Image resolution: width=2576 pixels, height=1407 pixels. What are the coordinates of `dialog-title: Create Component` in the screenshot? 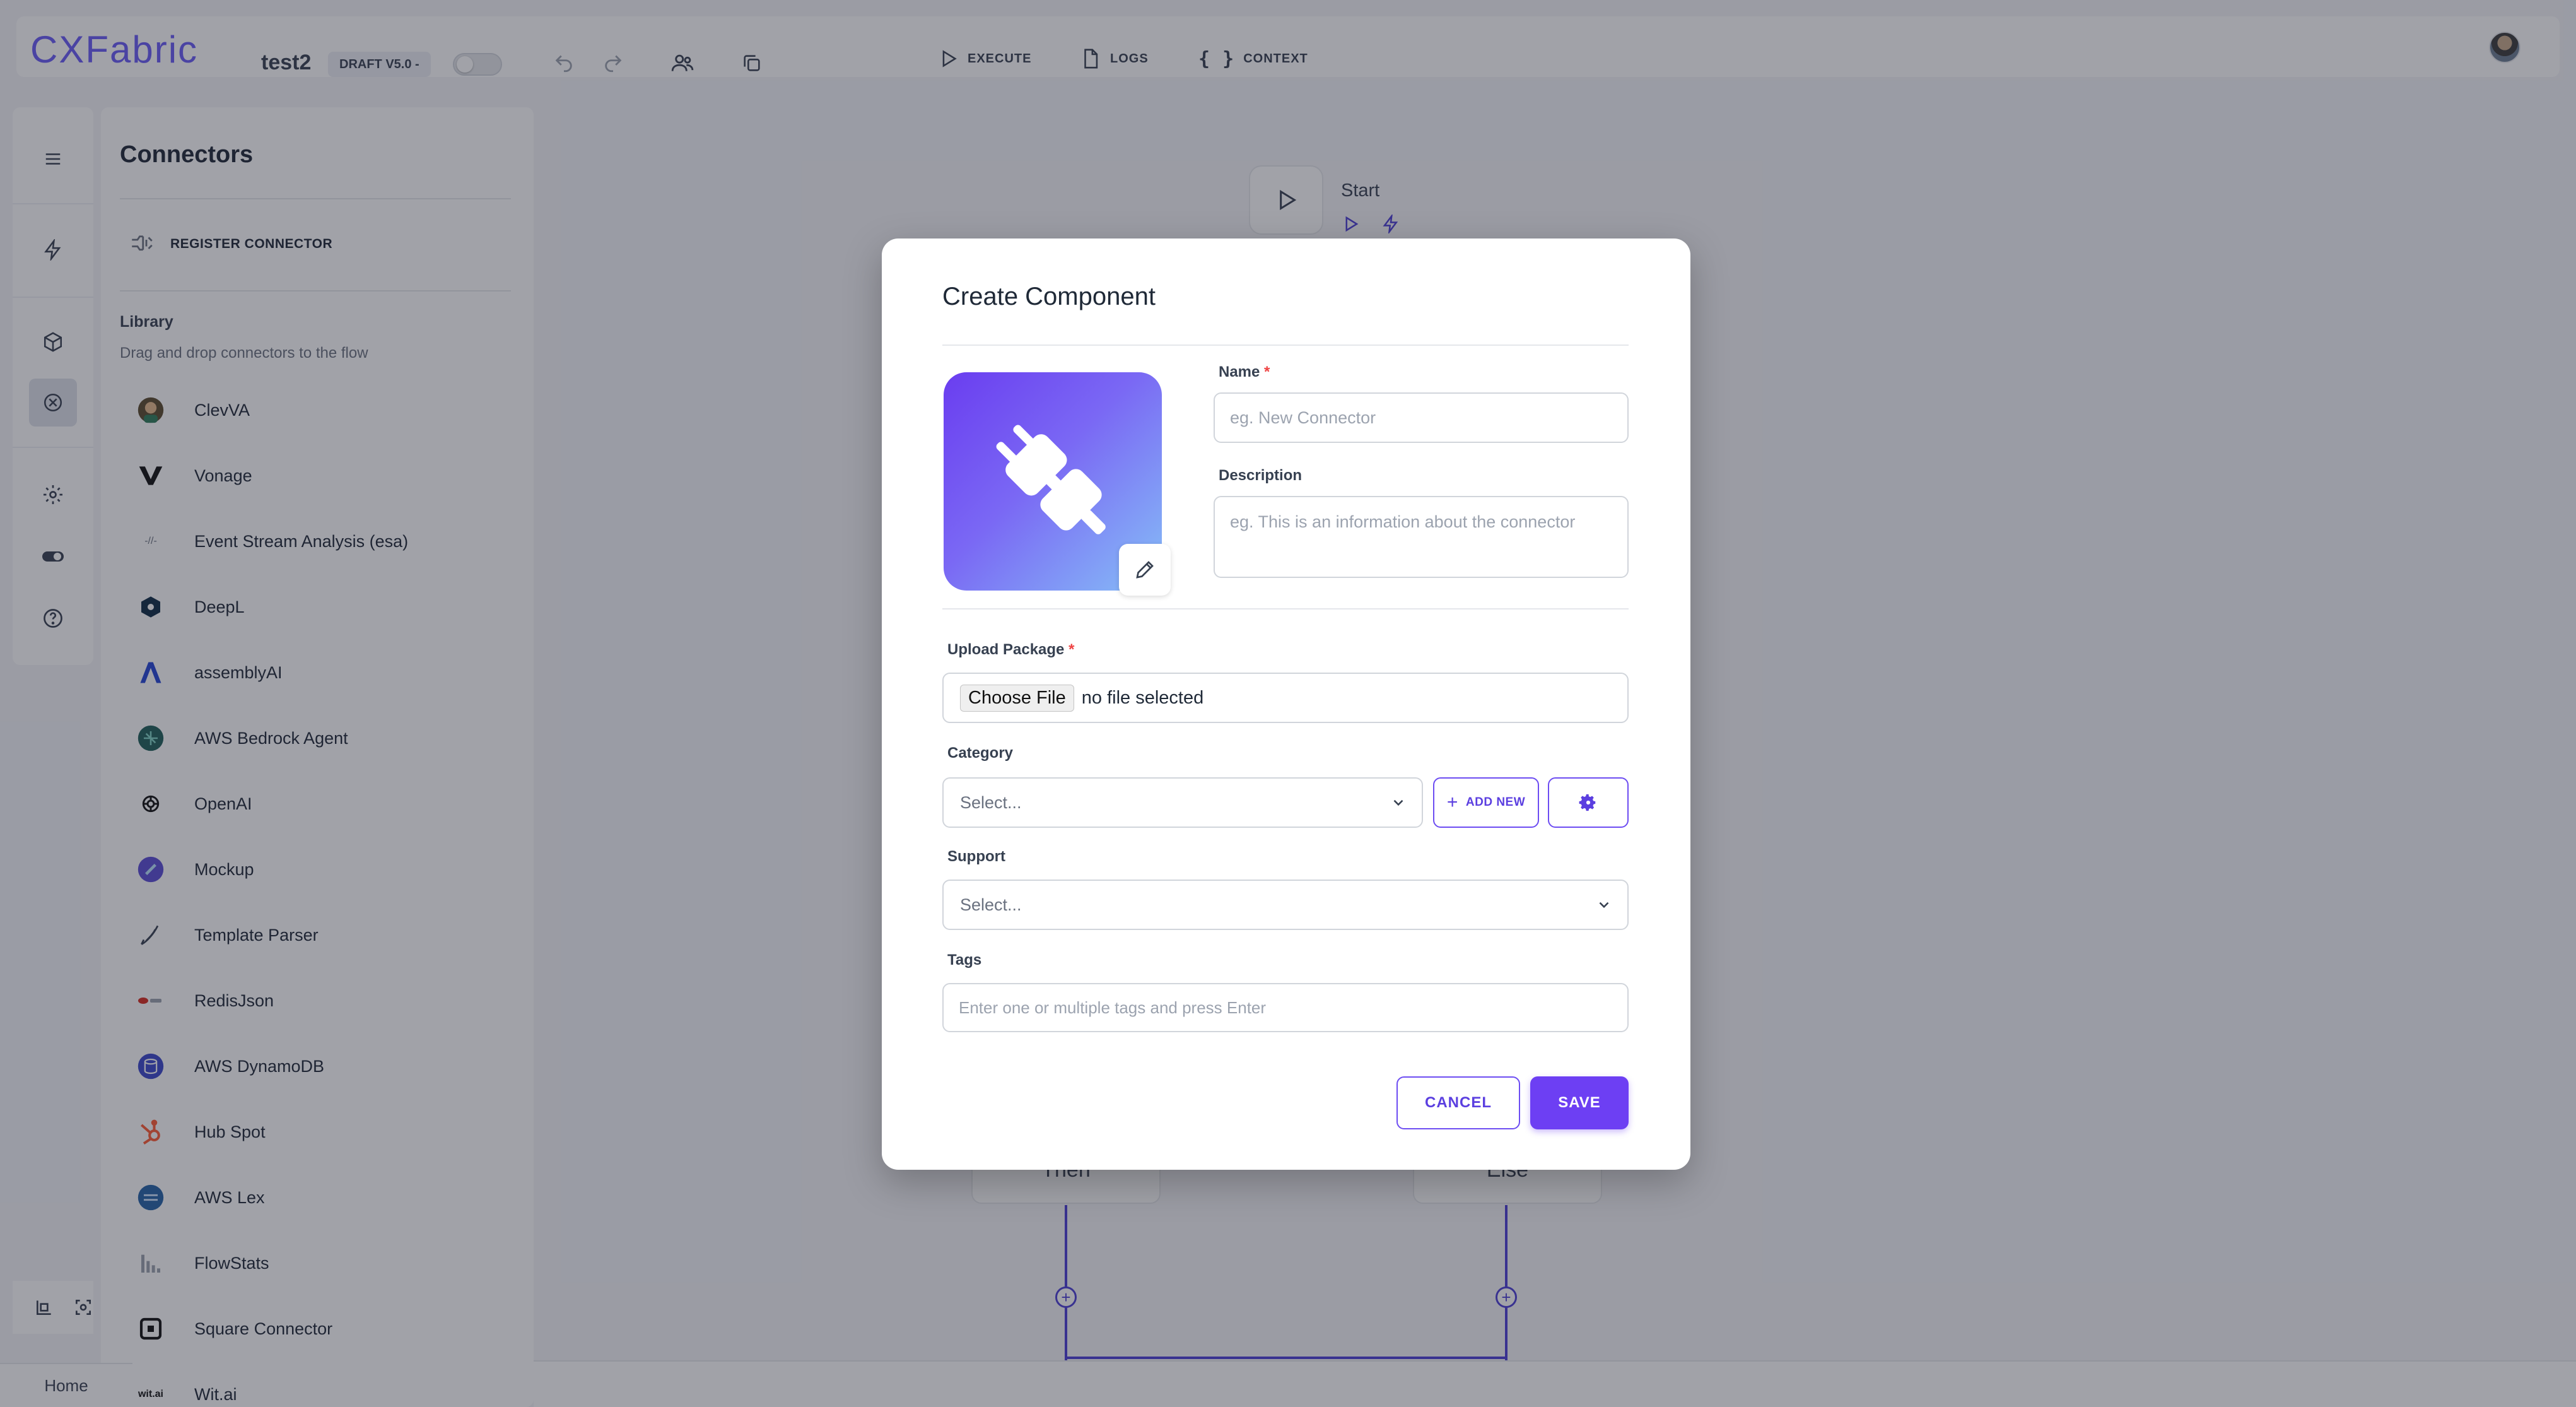 It's located at (1049, 296).